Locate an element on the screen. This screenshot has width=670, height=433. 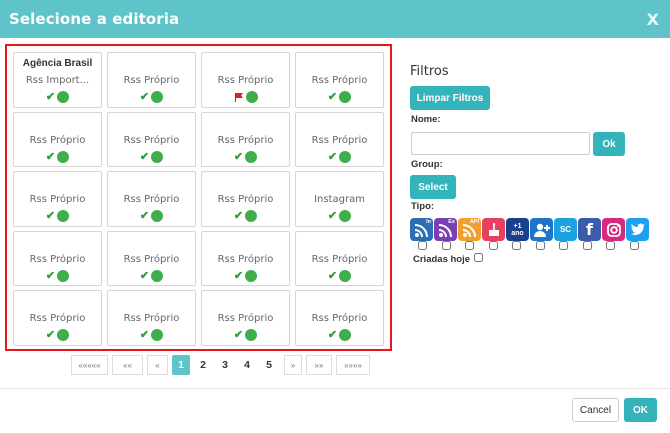
criadas-hoje-checkbox is located at coordinates (478, 257).